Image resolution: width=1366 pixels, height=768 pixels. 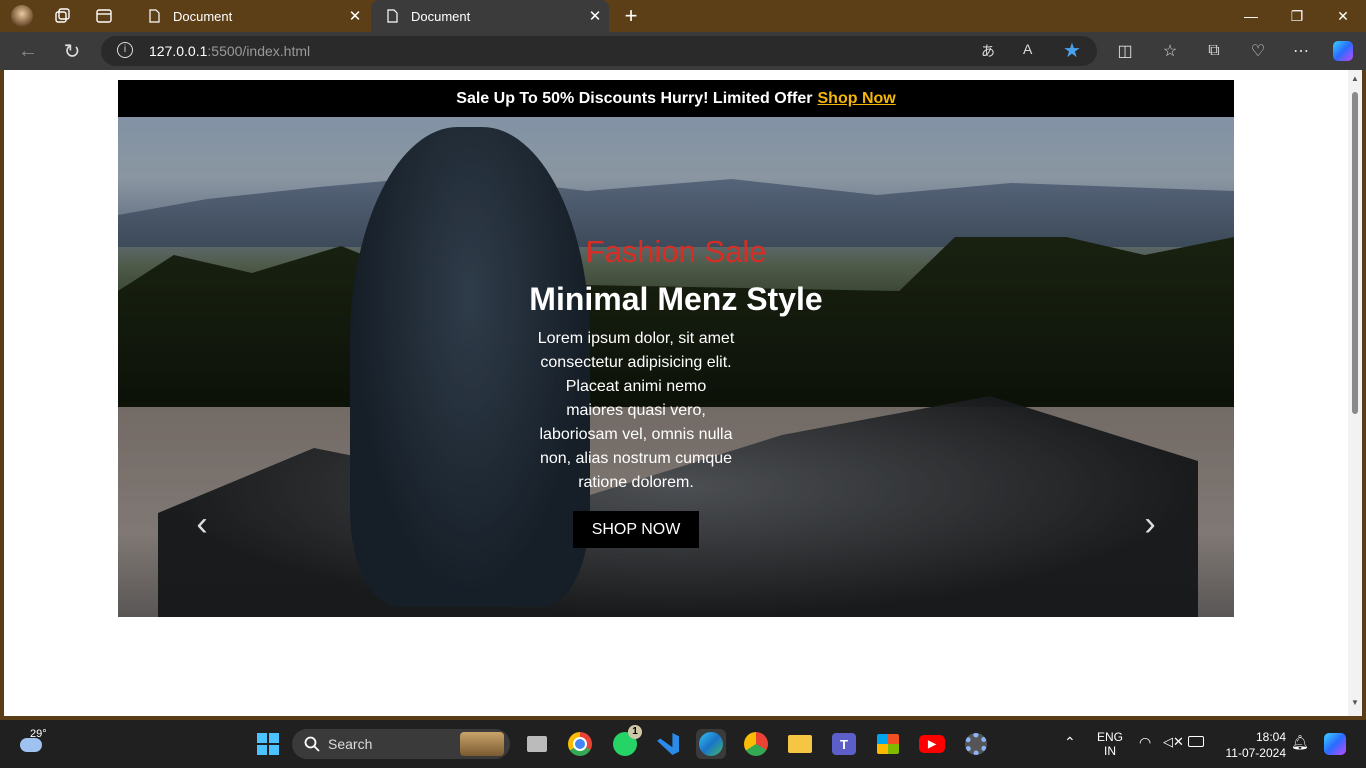 What do you see at coordinates (1343, 51) in the screenshot?
I see `copilot-icon` at bounding box center [1343, 51].